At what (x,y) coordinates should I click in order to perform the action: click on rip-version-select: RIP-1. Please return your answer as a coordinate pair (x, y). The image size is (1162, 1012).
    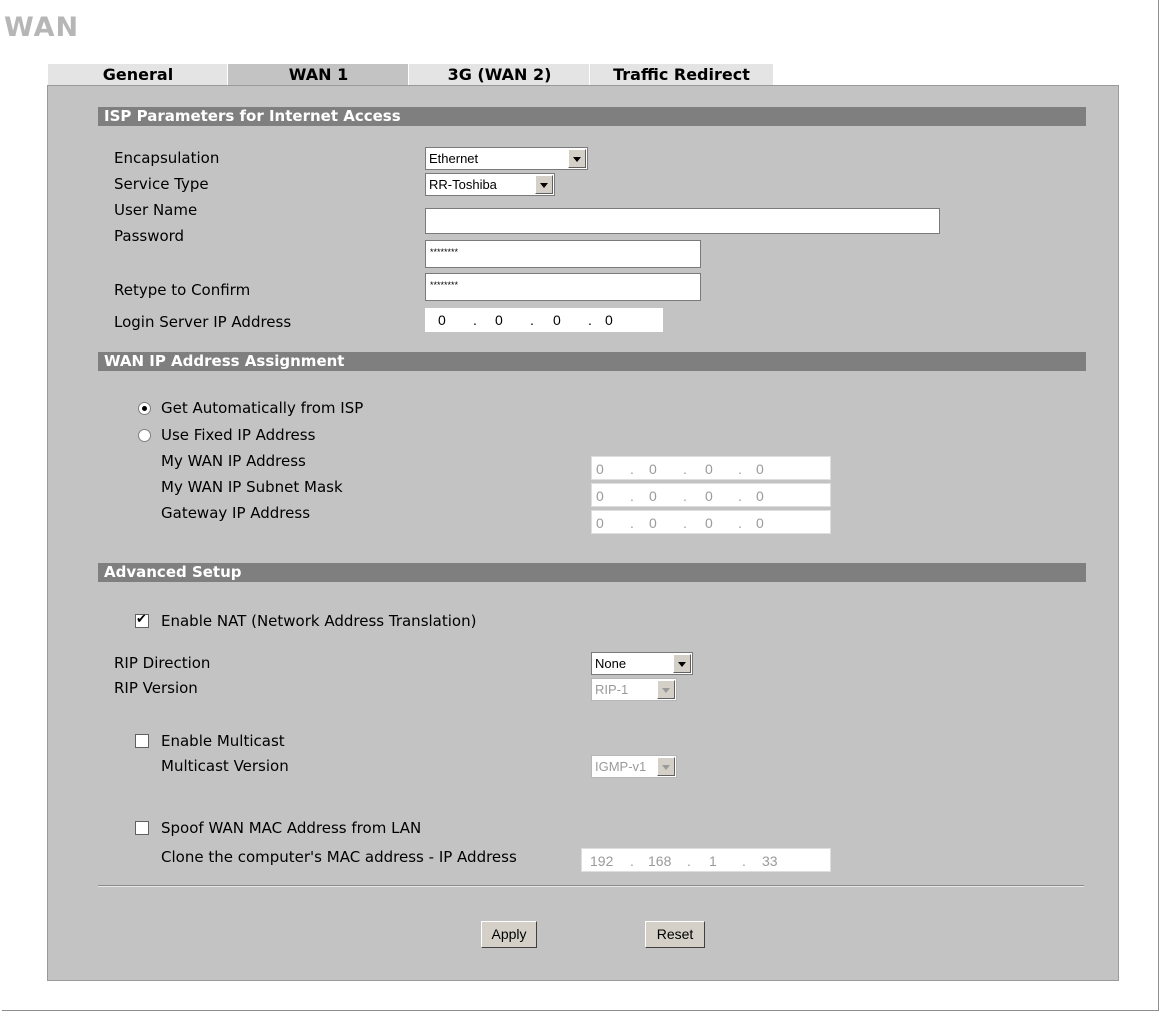
    Looking at the image, I should click on (634, 689).